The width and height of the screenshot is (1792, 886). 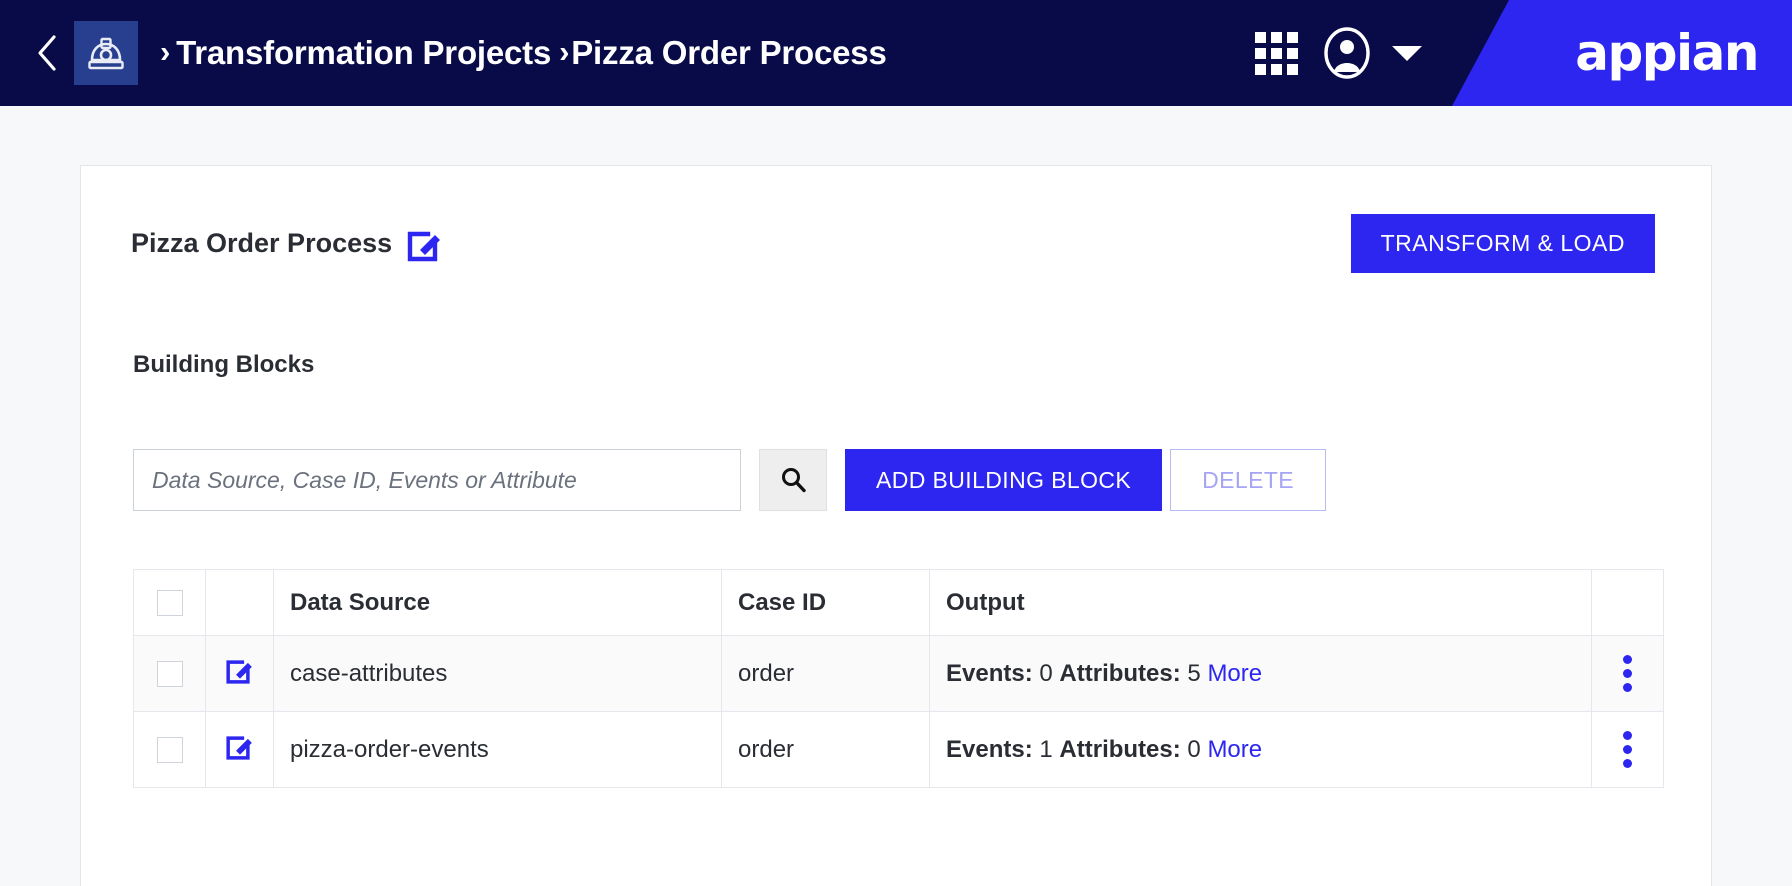 What do you see at coordinates (1667, 53) in the screenshot?
I see `appian-logo: appian` at bounding box center [1667, 53].